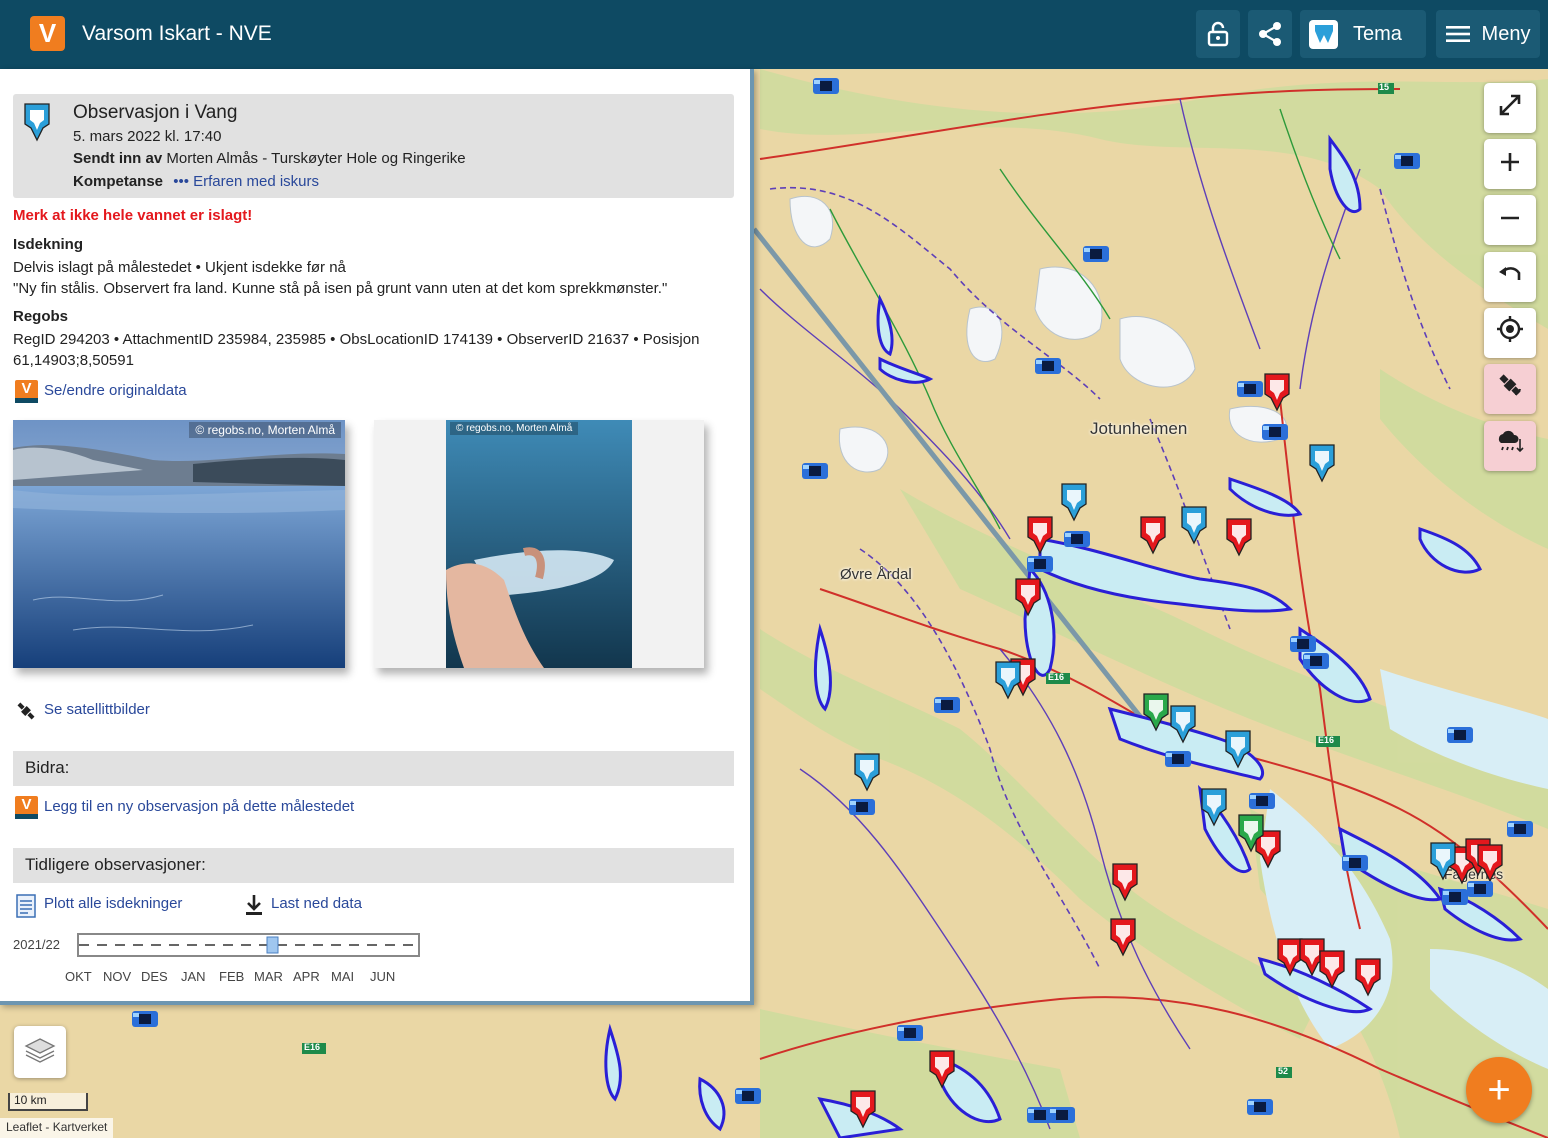 Image resolution: width=1548 pixels, height=1138 pixels. Describe the element at coordinates (115, 390) in the screenshot. I see `edit-original-data-link: Se/endre originaldata` at that location.